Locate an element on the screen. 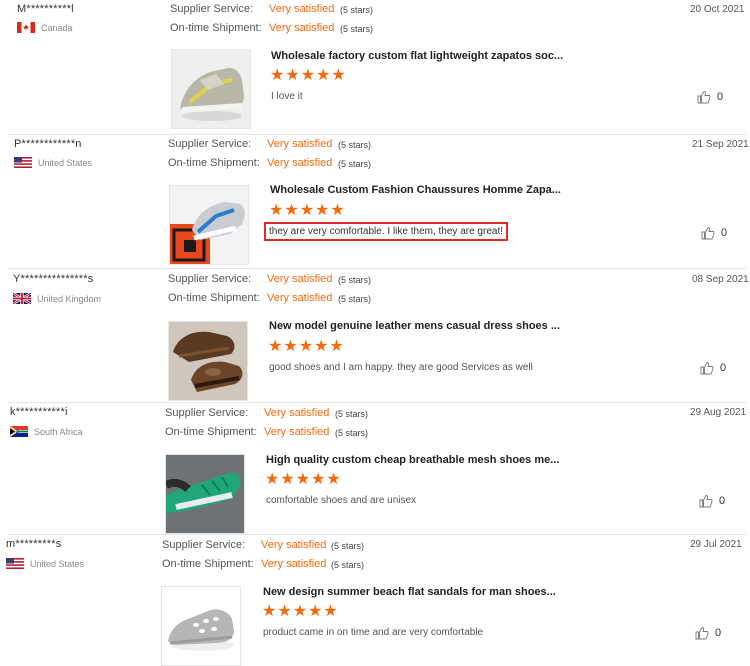 Image resolution: width=750 pixels, height=666 pixels. south-africa-flag-icon is located at coordinates (19, 431).